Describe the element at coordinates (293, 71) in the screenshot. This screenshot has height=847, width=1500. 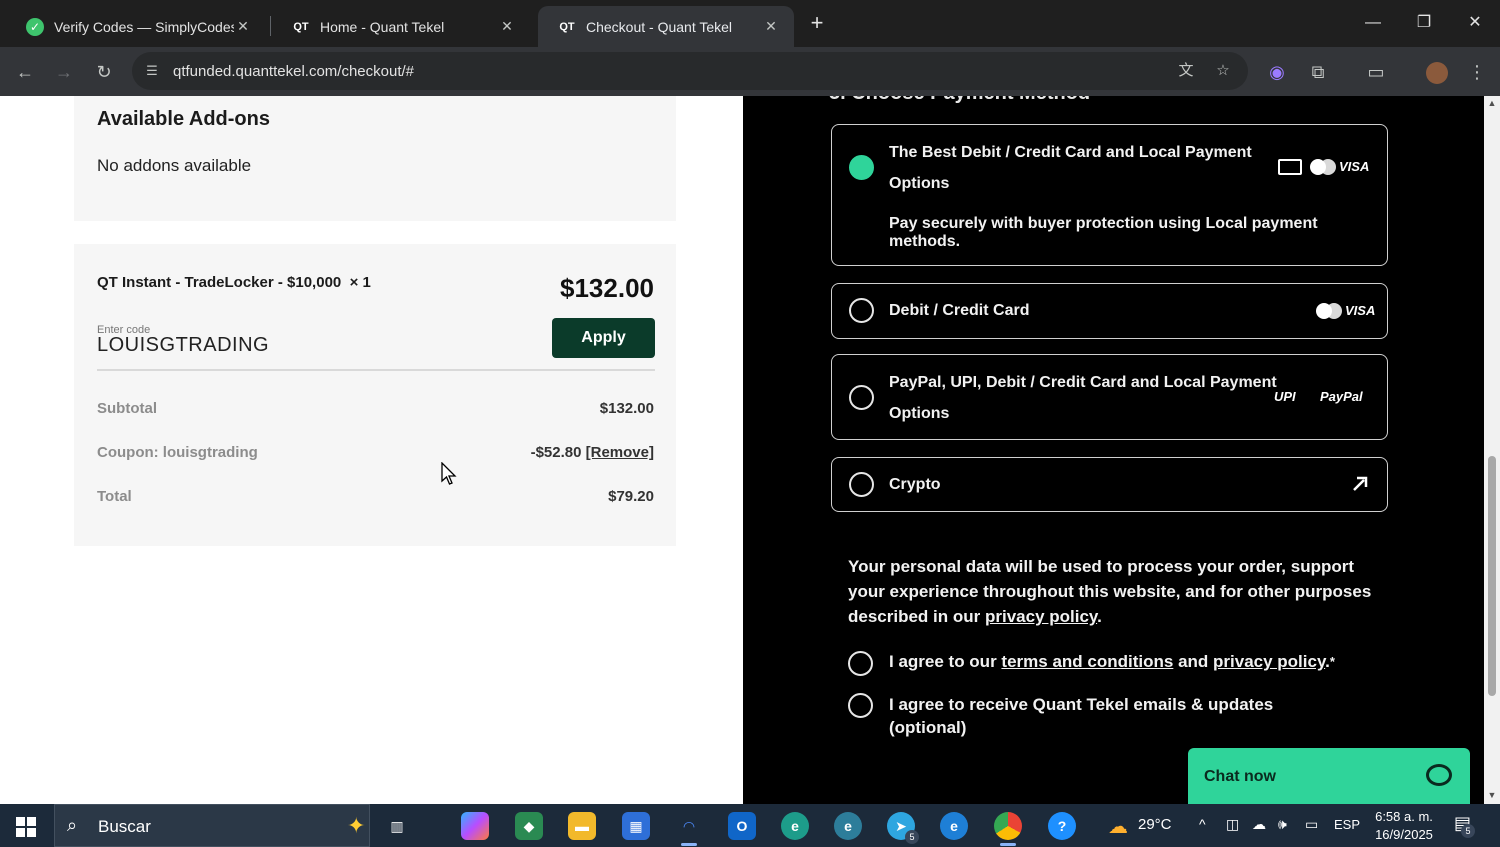
I see `url-text: qtfunded.quanttekel.com/checkout/#` at that location.